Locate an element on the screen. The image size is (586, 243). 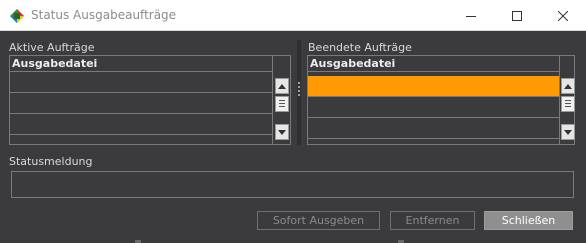
minimize-button is located at coordinates (471, 15).